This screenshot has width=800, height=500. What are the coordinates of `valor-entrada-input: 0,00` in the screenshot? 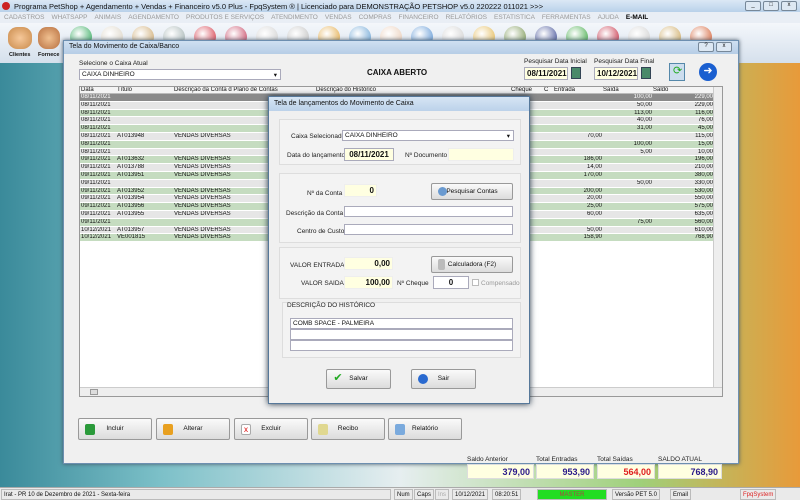 It's located at (368, 263).